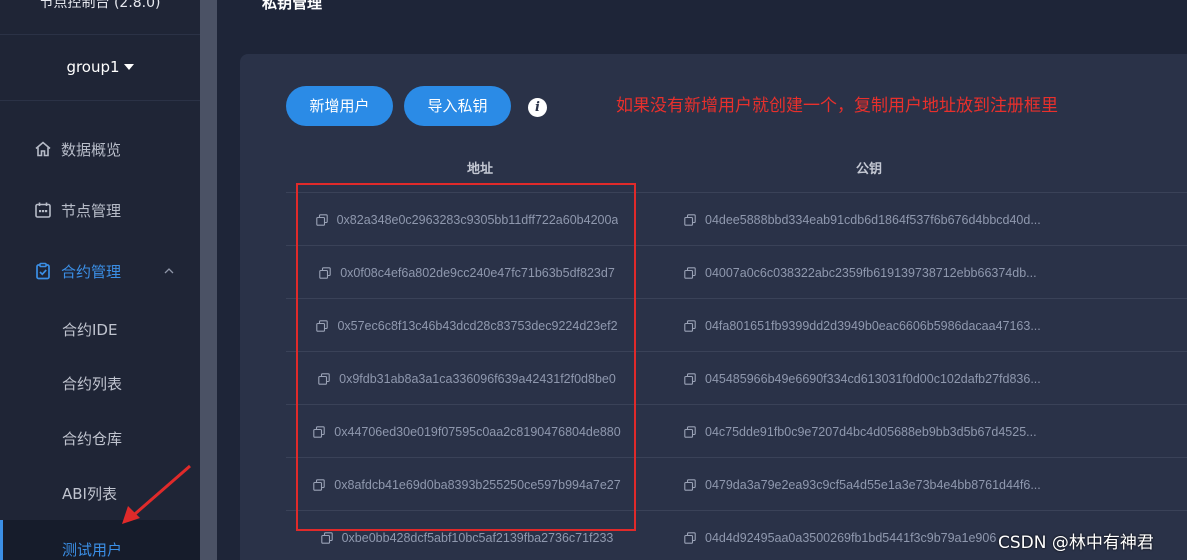  I want to click on sidebar-subitem-label: 合约IDE, so click(90, 330).